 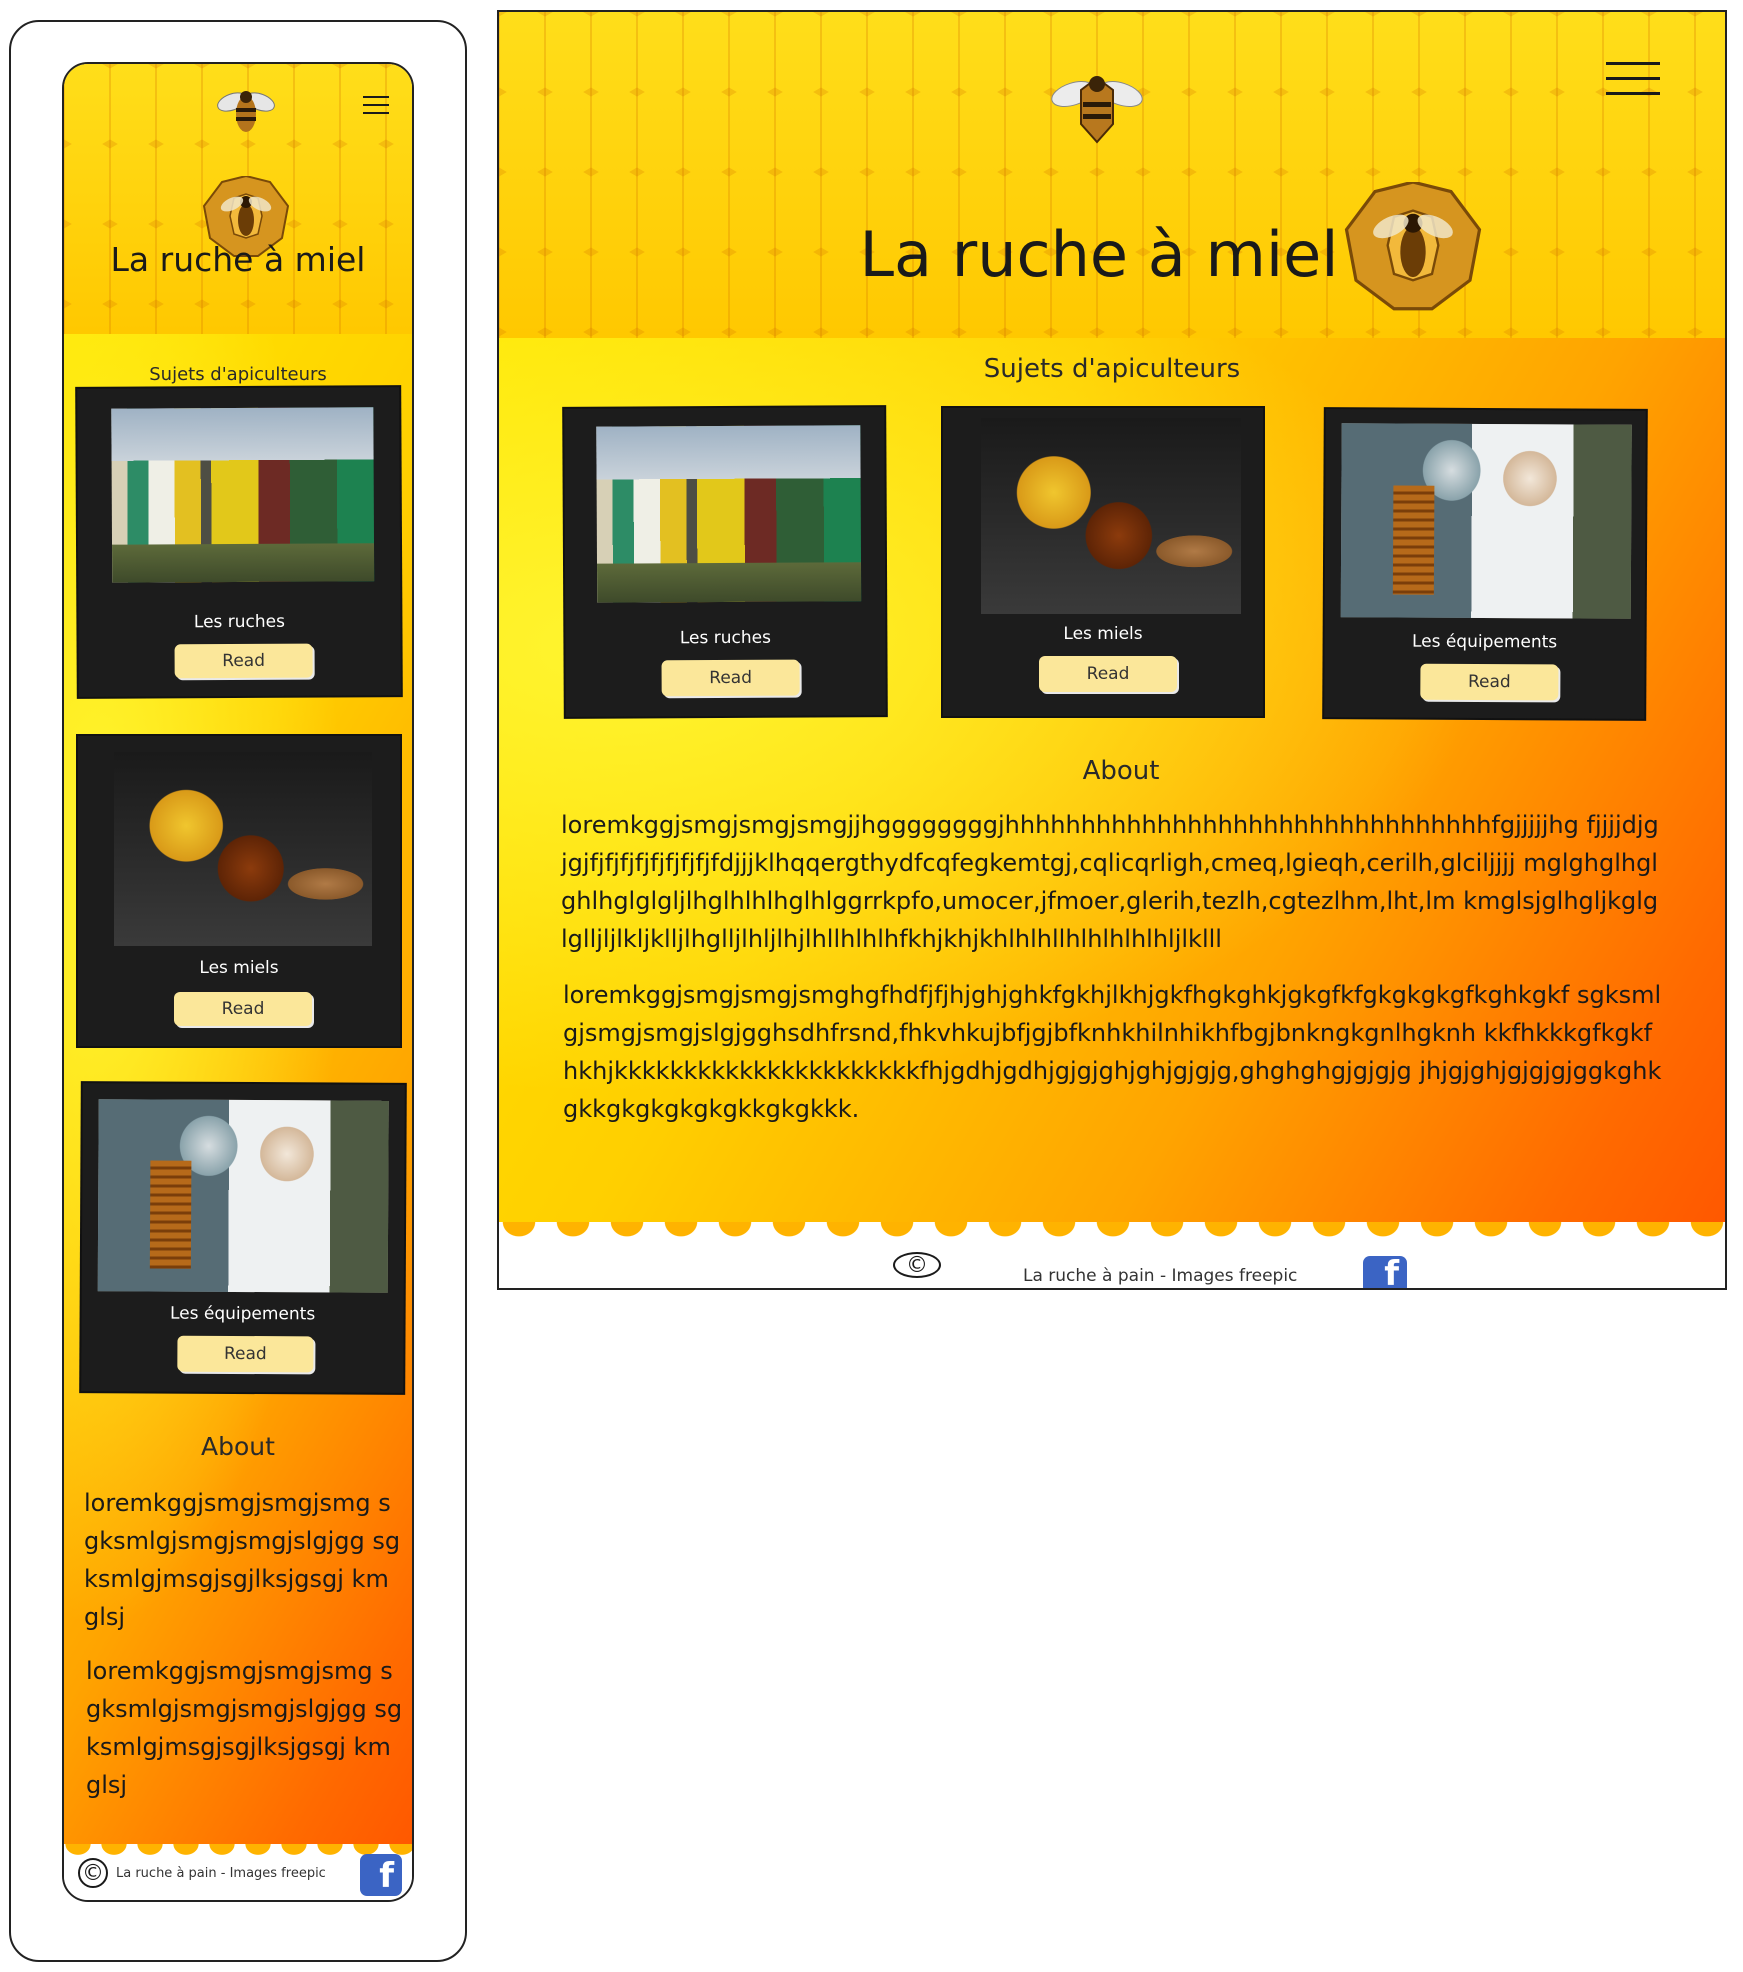 What do you see at coordinates (1413, 246) in the screenshot?
I see `honeycomb-bee-icon` at bounding box center [1413, 246].